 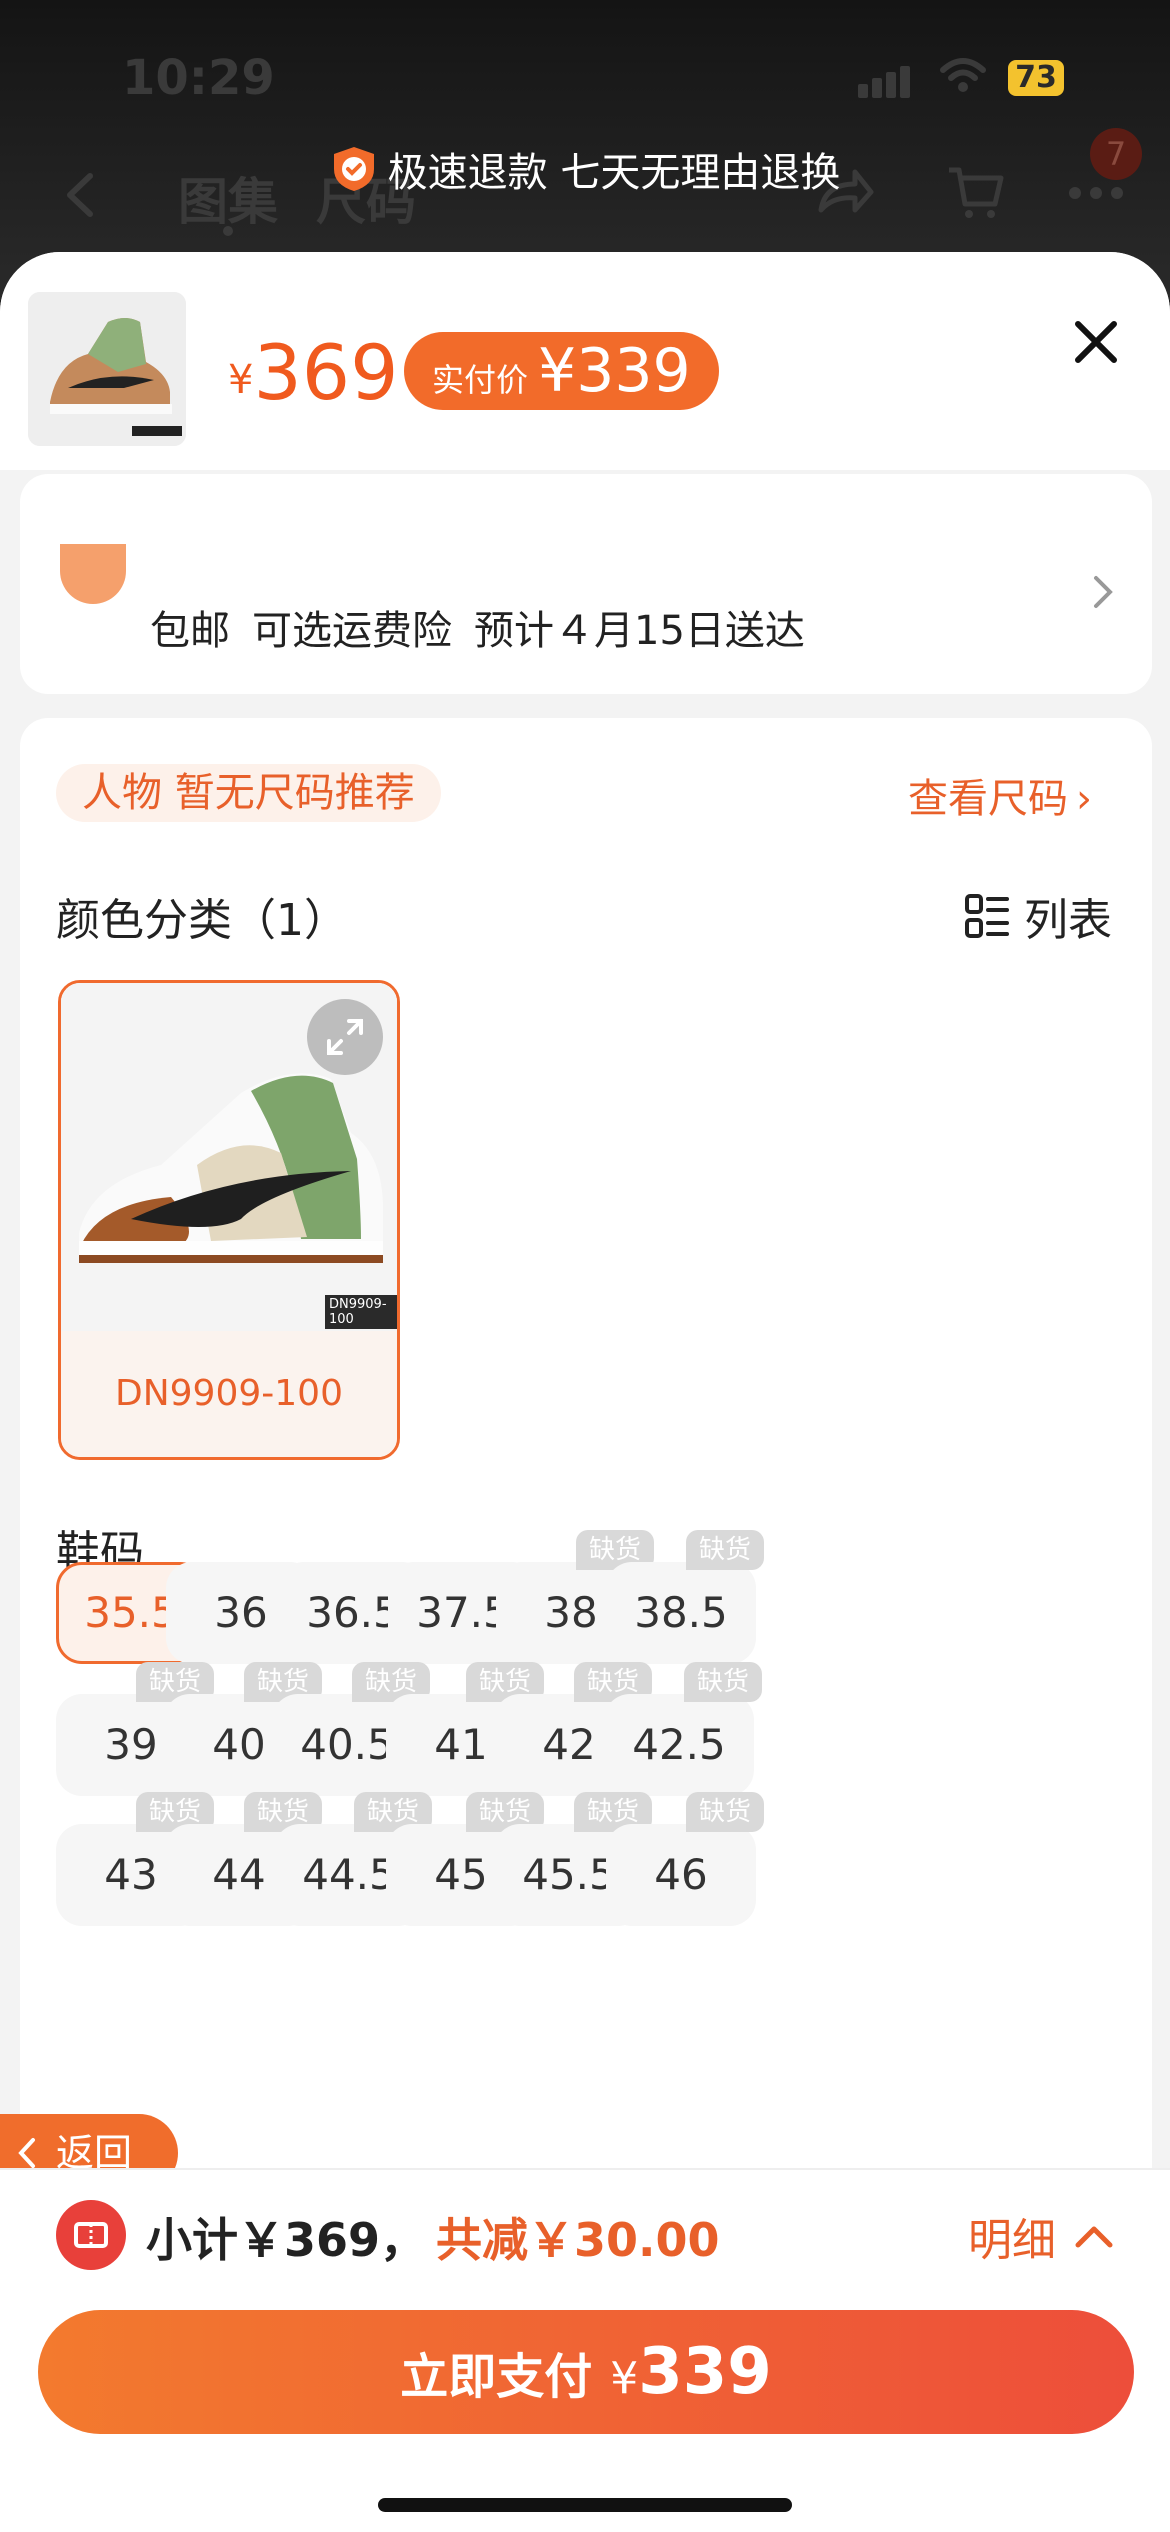 I want to click on status-bar: 10:29 73, so click(x=585, y=79).